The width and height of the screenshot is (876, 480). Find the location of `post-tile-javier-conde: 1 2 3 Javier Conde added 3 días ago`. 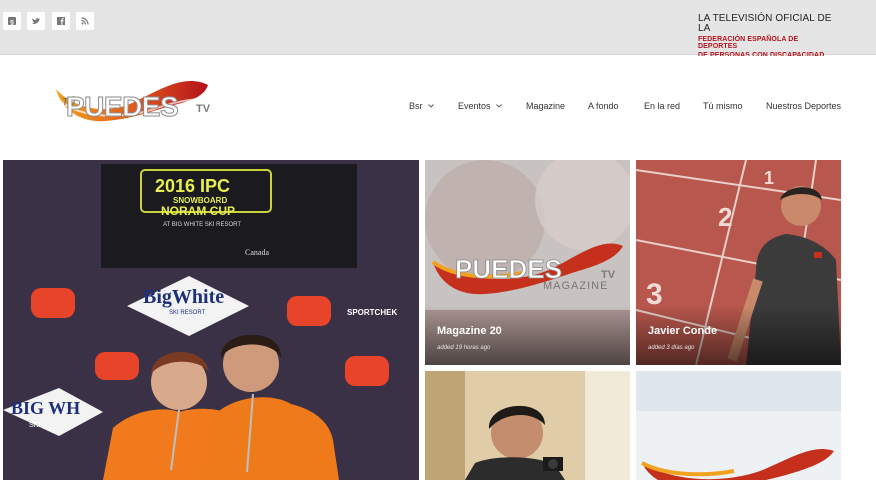

post-tile-javier-conde: 1 2 3 Javier Conde added 3 días ago is located at coordinates (738, 262).